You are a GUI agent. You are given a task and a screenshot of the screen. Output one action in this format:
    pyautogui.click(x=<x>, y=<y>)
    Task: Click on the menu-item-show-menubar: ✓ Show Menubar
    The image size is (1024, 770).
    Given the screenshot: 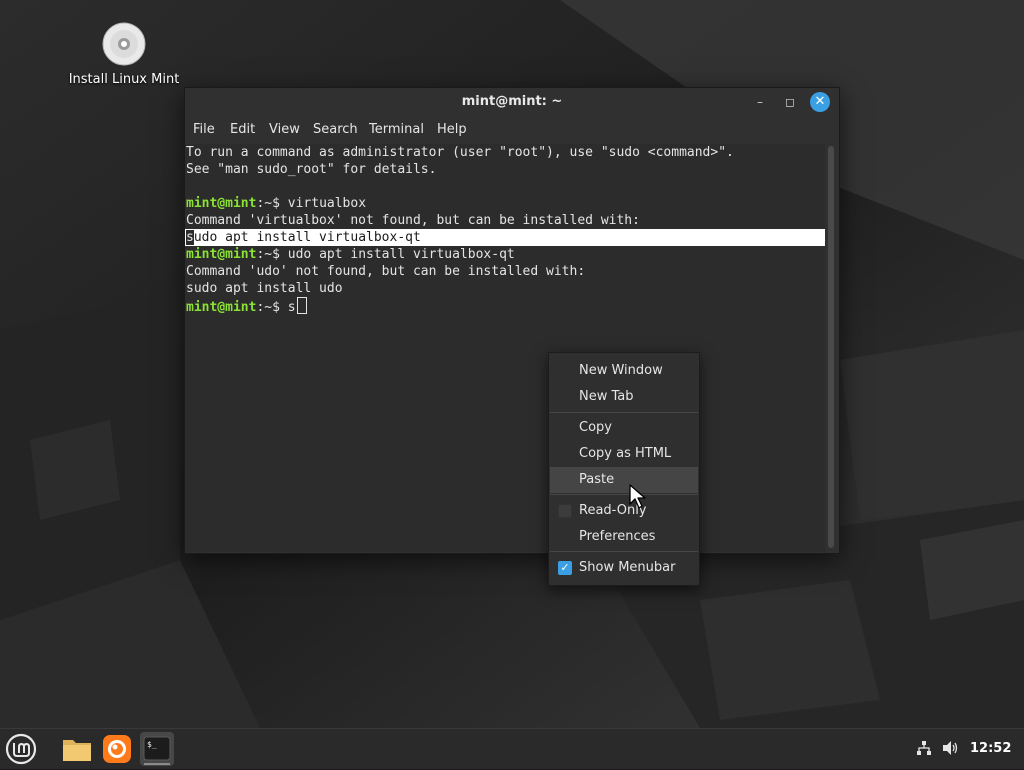 What is the action you would take?
    pyautogui.click(x=624, y=568)
    